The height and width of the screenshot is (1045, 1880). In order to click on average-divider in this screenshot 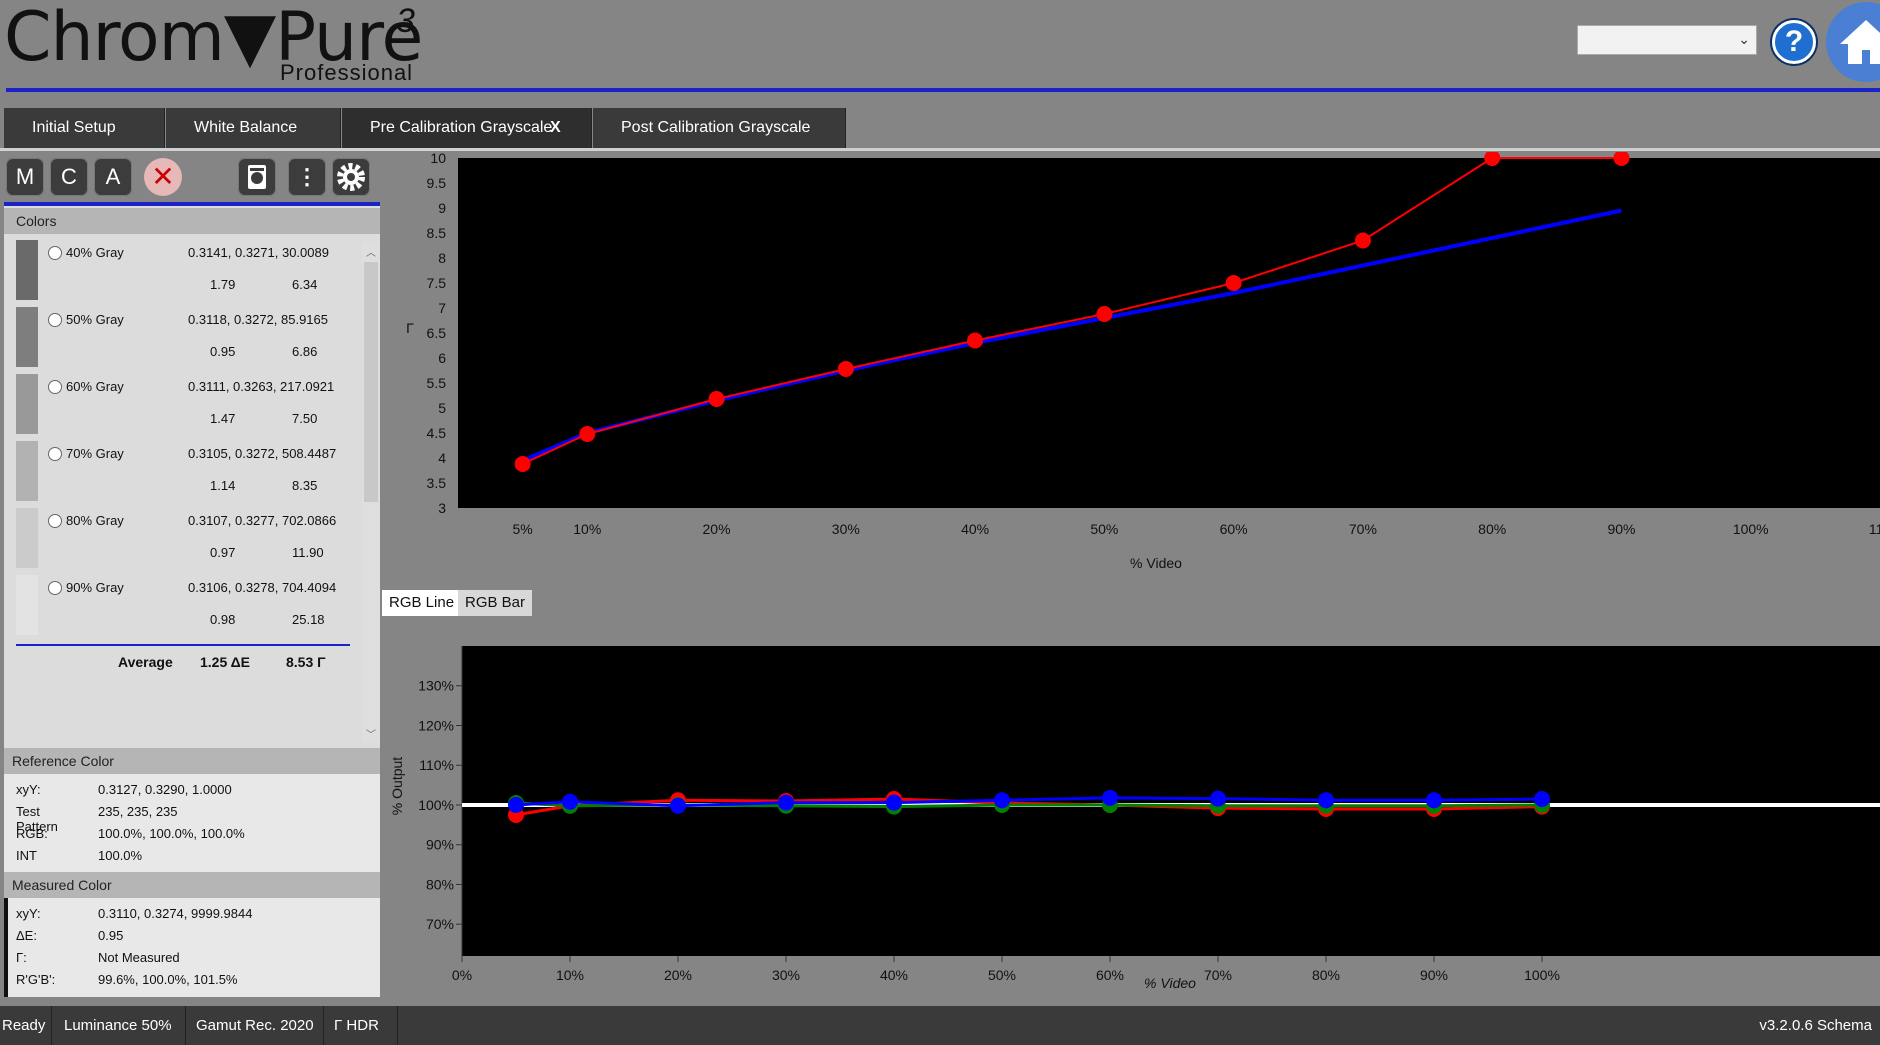, I will do `click(183, 645)`.